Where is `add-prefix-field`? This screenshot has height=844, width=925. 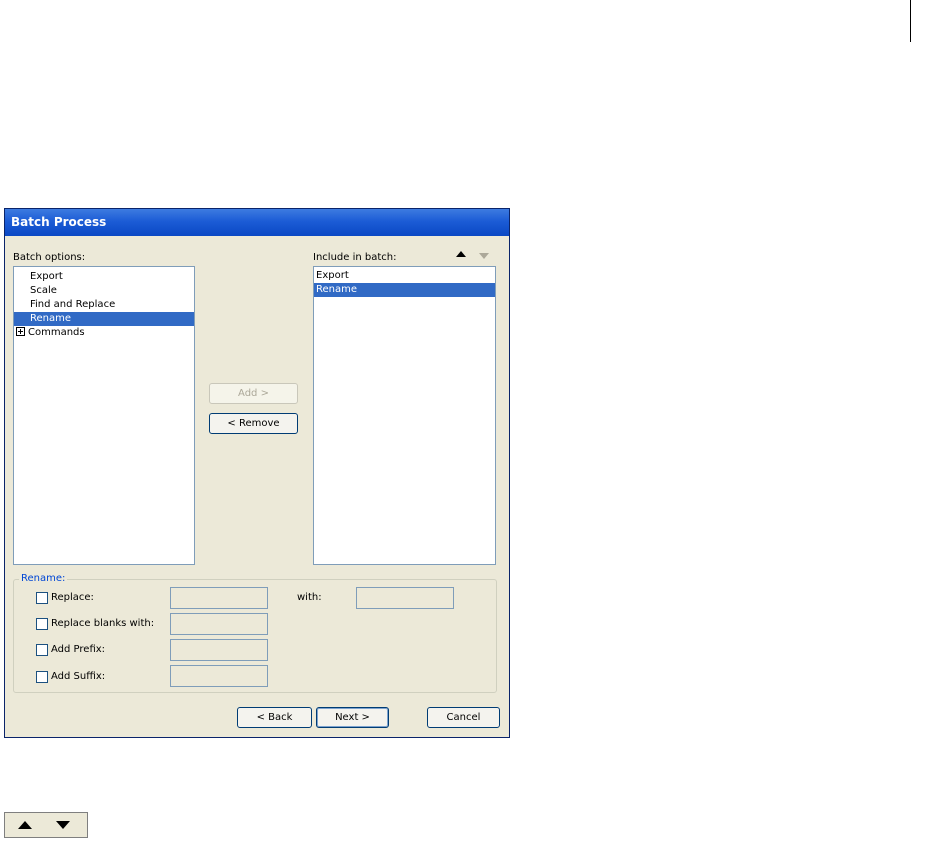 add-prefix-field is located at coordinates (219, 650).